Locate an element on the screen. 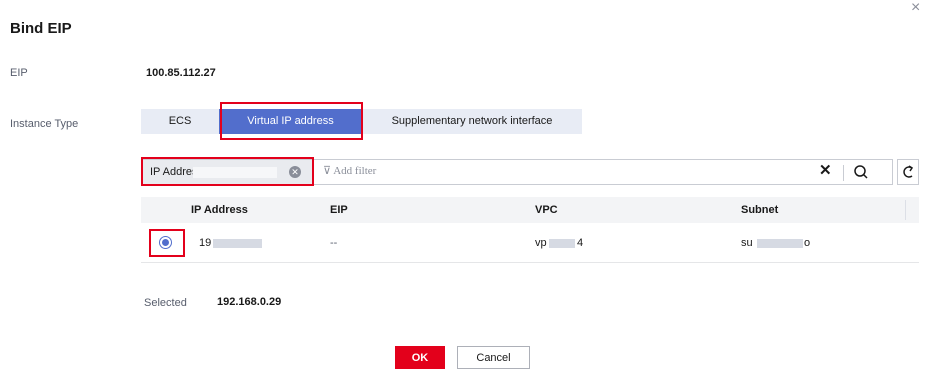  eip-value: 100.85.112.27 is located at coordinates (181, 73).